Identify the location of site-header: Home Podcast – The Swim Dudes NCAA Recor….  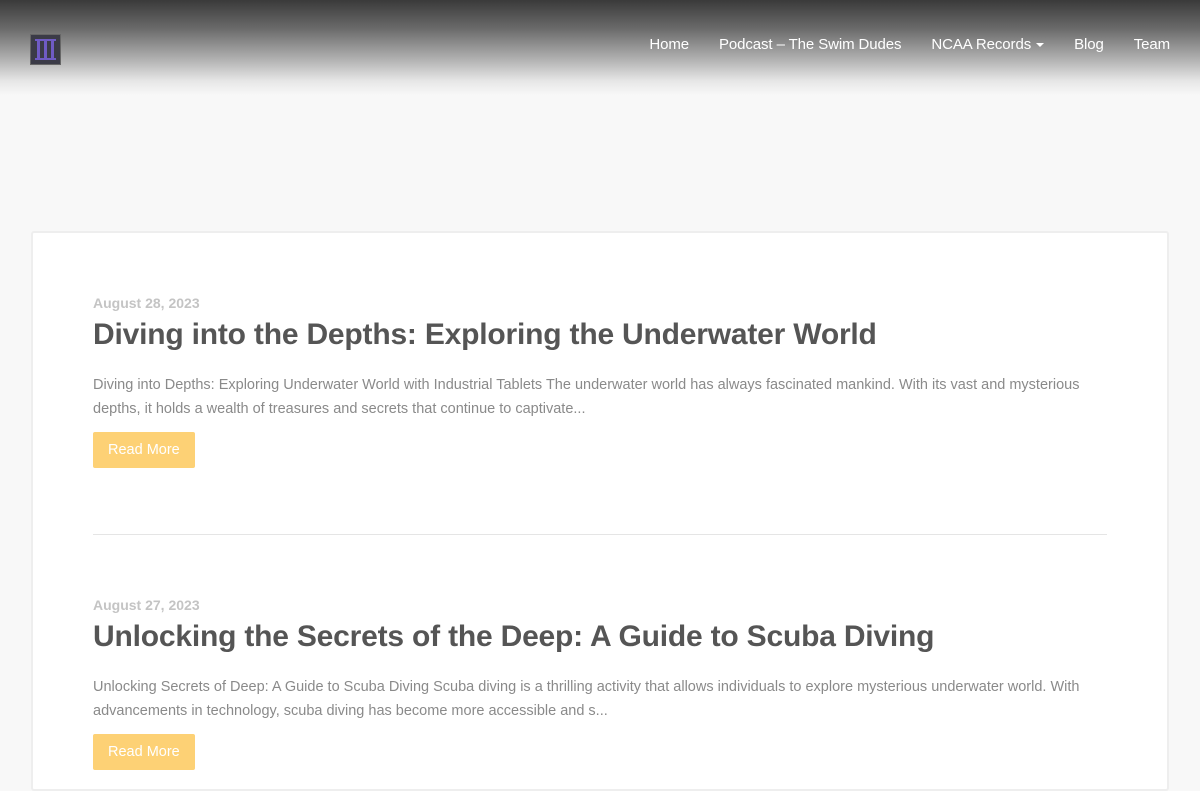
(600, 47).